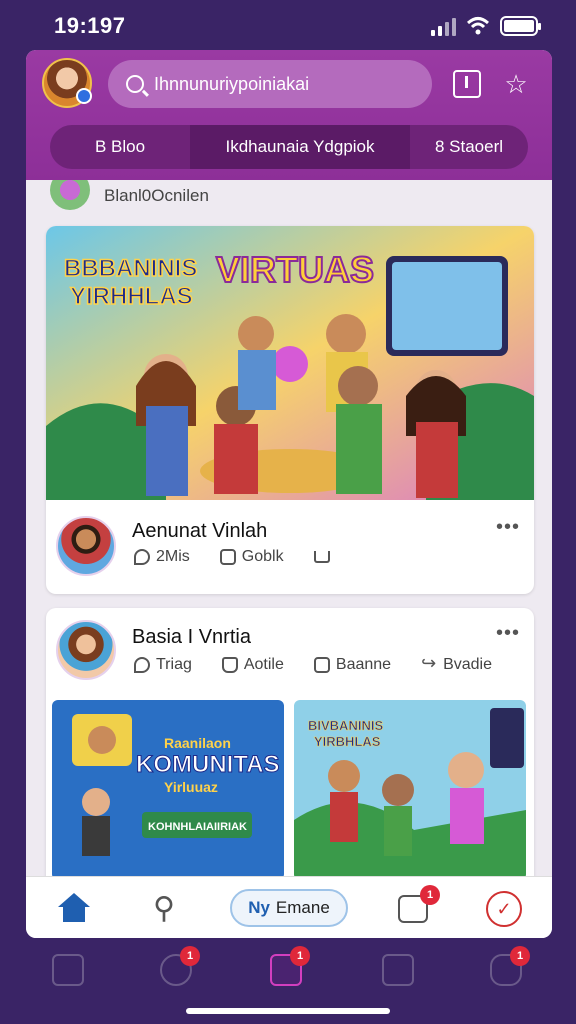 This screenshot has width=576, height=1024. What do you see at coordinates (419, 904) in the screenshot?
I see `inbox-icon: 1` at bounding box center [419, 904].